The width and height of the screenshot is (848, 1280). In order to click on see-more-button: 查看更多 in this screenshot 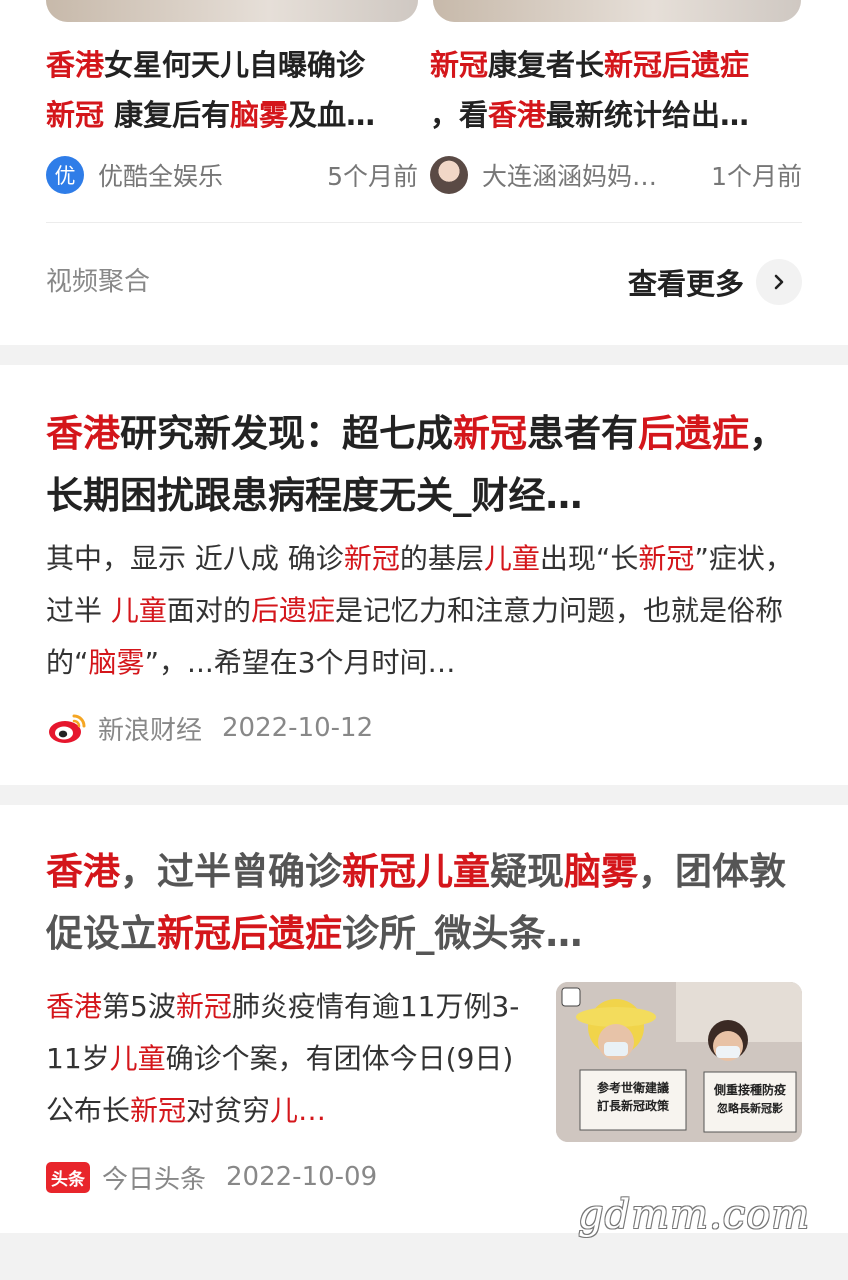, I will do `click(715, 282)`.